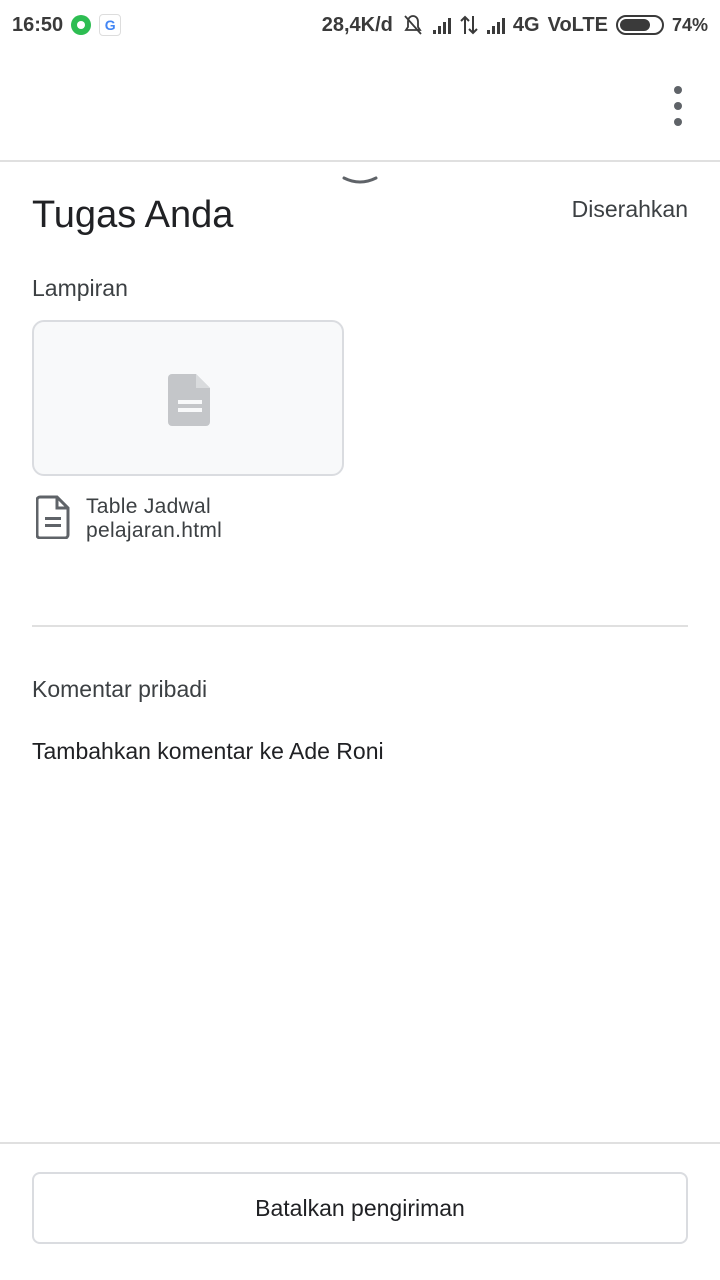 The image size is (720, 1280). Describe the element at coordinates (526, 24) in the screenshot. I see `network-type: 4G` at that location.